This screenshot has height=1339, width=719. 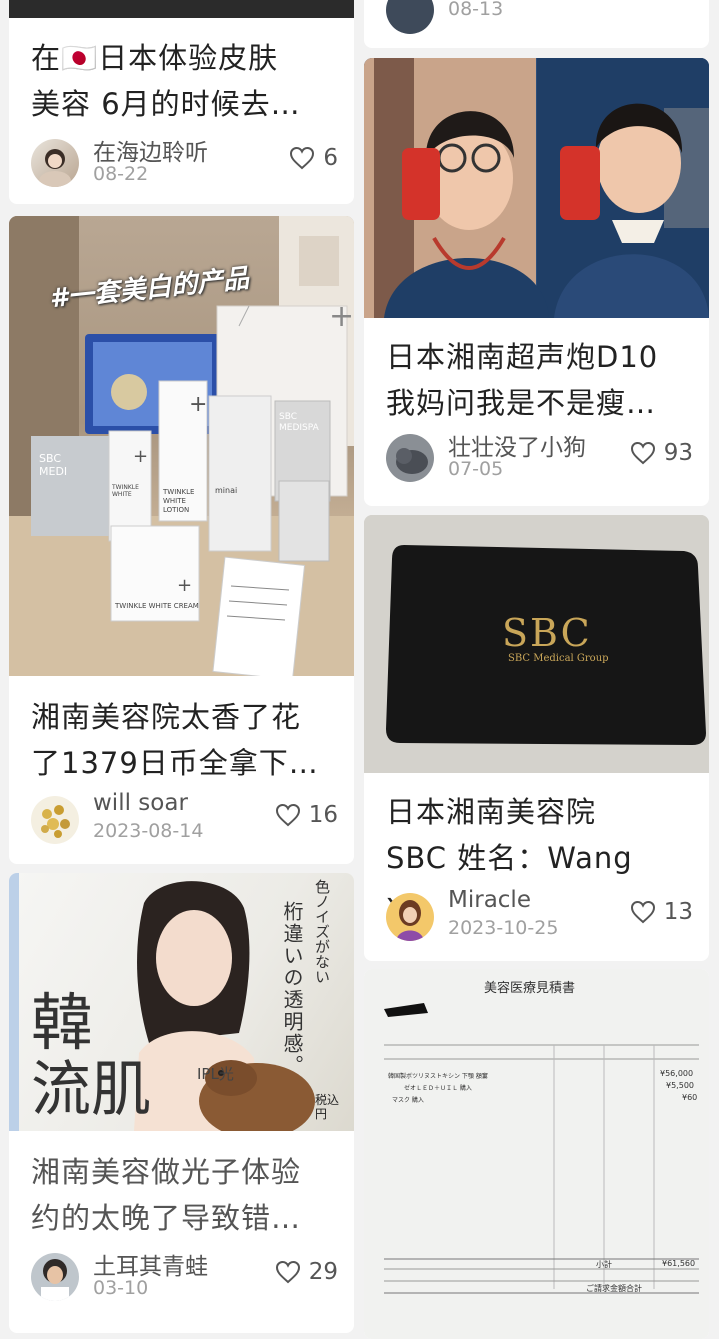 I want to click on ad-price: 税込 円, so click(x=327, y=1107).